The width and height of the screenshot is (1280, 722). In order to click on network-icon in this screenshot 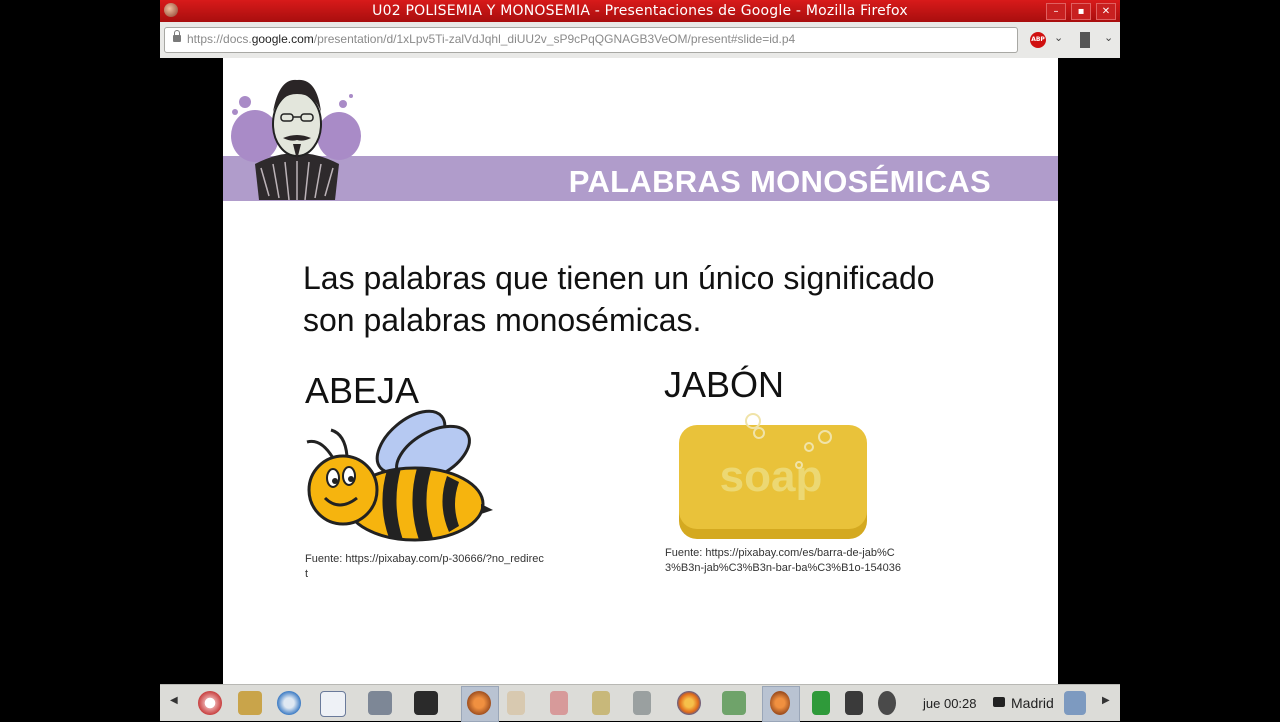, I will do `click(854, 703)`.